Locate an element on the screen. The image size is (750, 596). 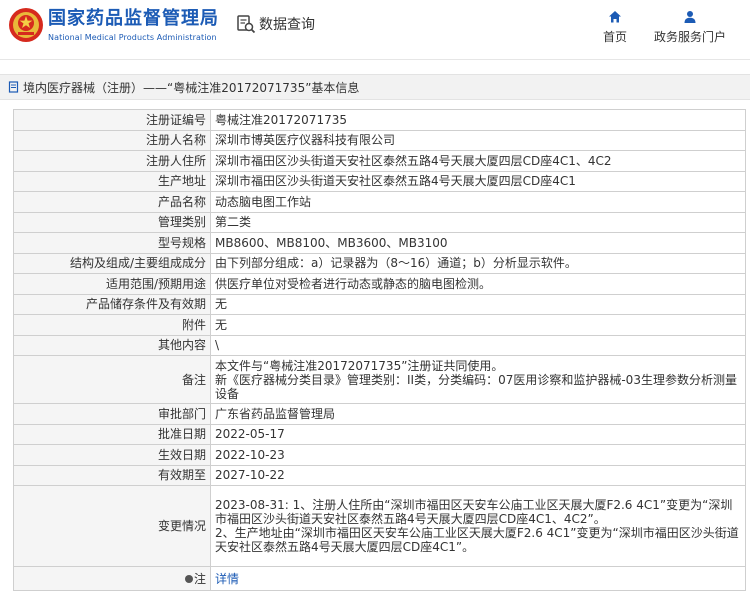
row-value: 深圳市福田区沙头街道天安社区泰然五路4号天展大厦四层CD座4C1 is located at coordinates (478, 181).